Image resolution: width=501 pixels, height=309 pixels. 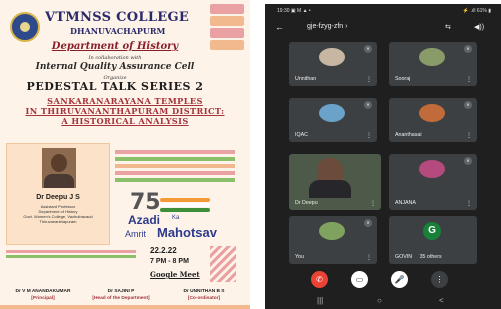 I want to click on topic-line-2: IN THIRUVANANTHAPURAM DISTRICT:, so click(x=125, y=111).